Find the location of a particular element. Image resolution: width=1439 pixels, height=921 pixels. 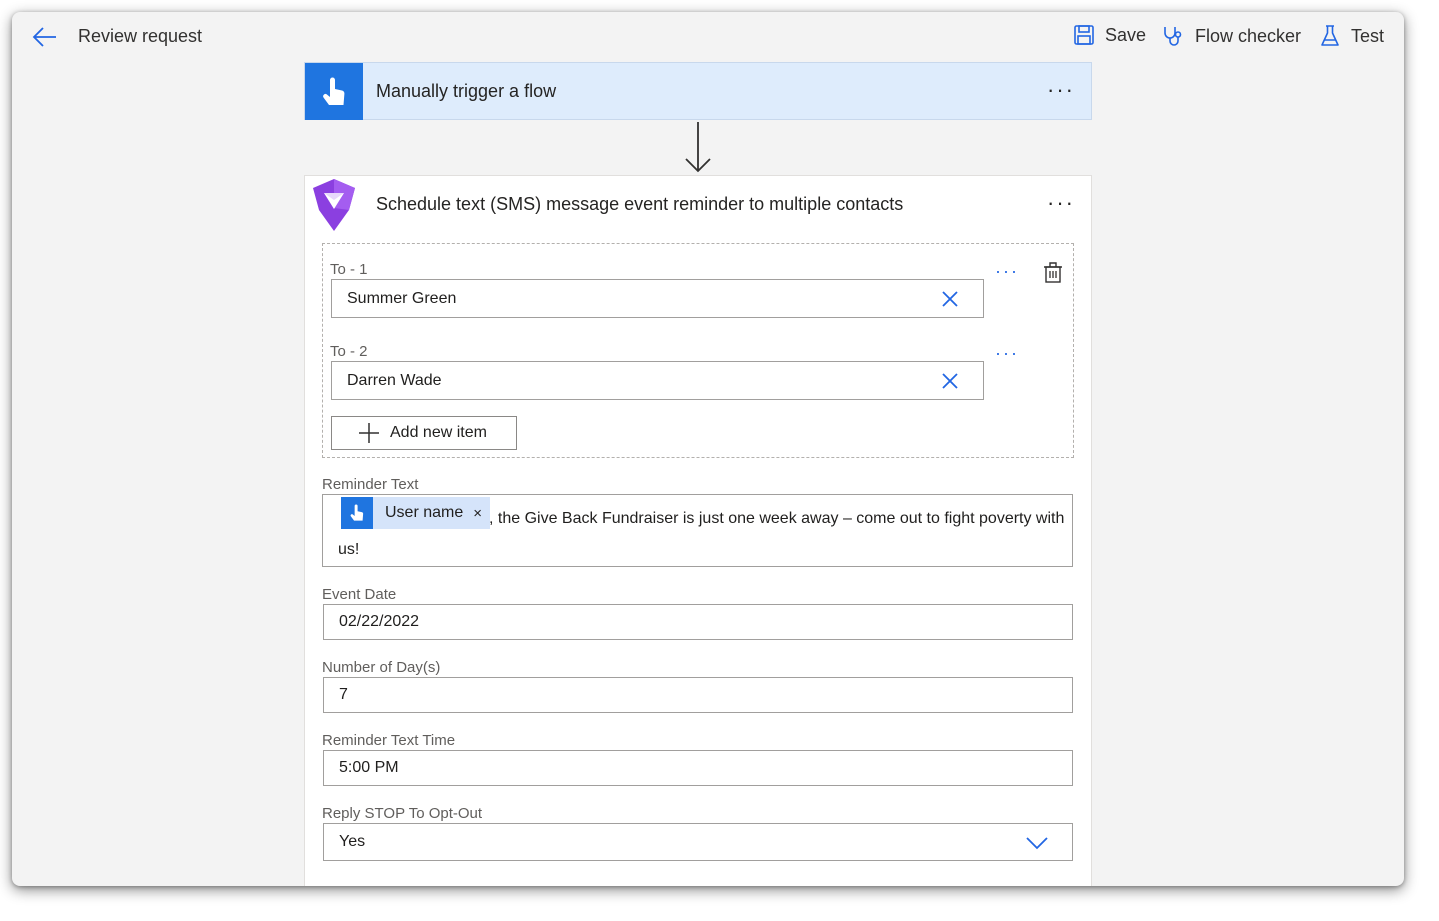

save-button: Save is located at coordinates (1109, 35).